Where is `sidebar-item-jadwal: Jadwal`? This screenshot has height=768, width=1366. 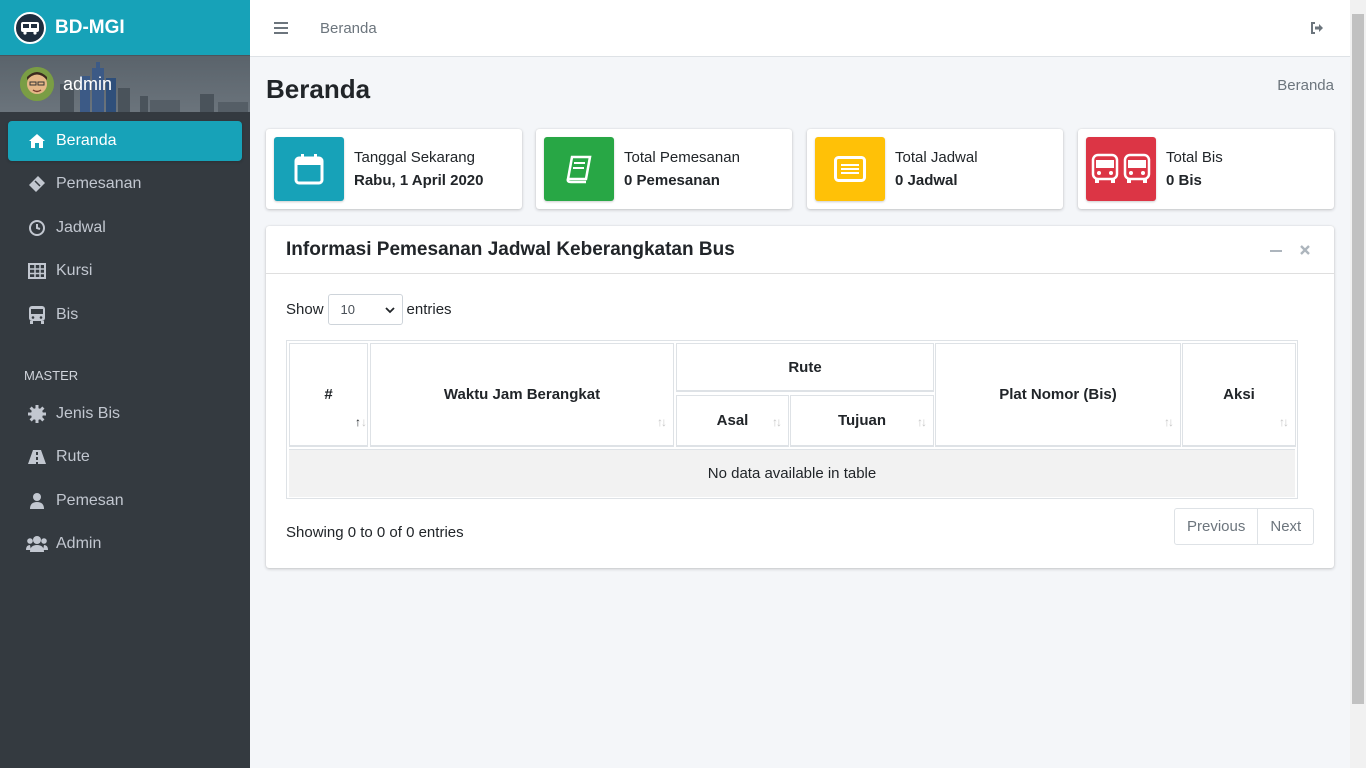
sidebar-item-jadwal: Jadwal is located at coordinates (125, 228).